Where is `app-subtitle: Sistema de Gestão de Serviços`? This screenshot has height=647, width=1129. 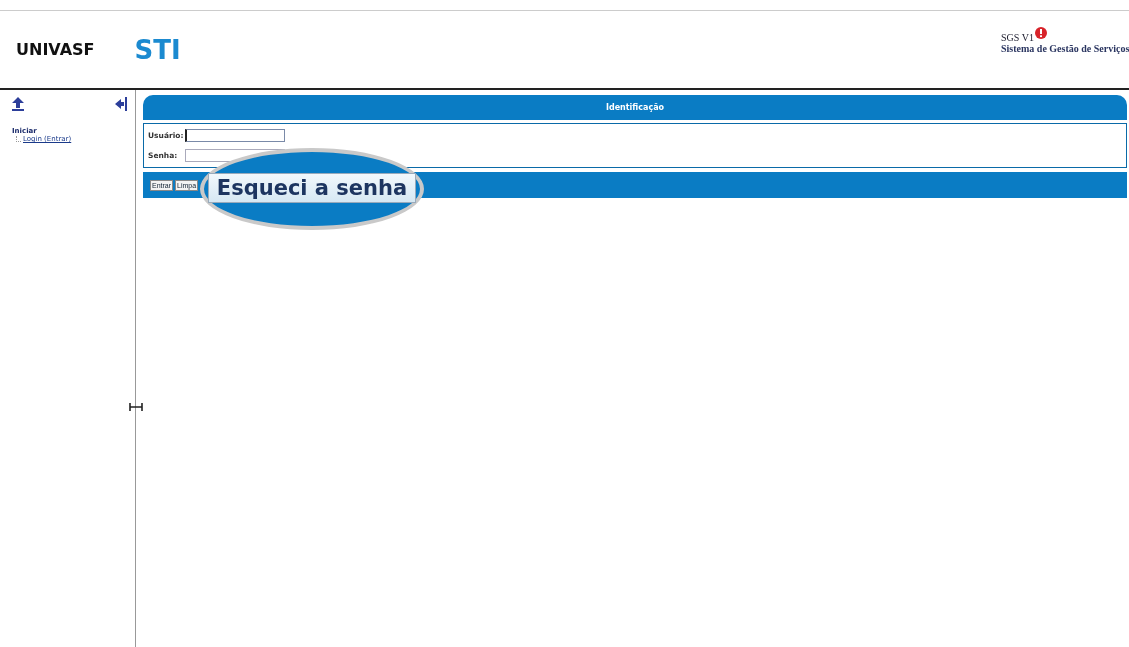
app-subtitle: Sistema de Gestão de Serviços is located at coordinates (1065, 48).